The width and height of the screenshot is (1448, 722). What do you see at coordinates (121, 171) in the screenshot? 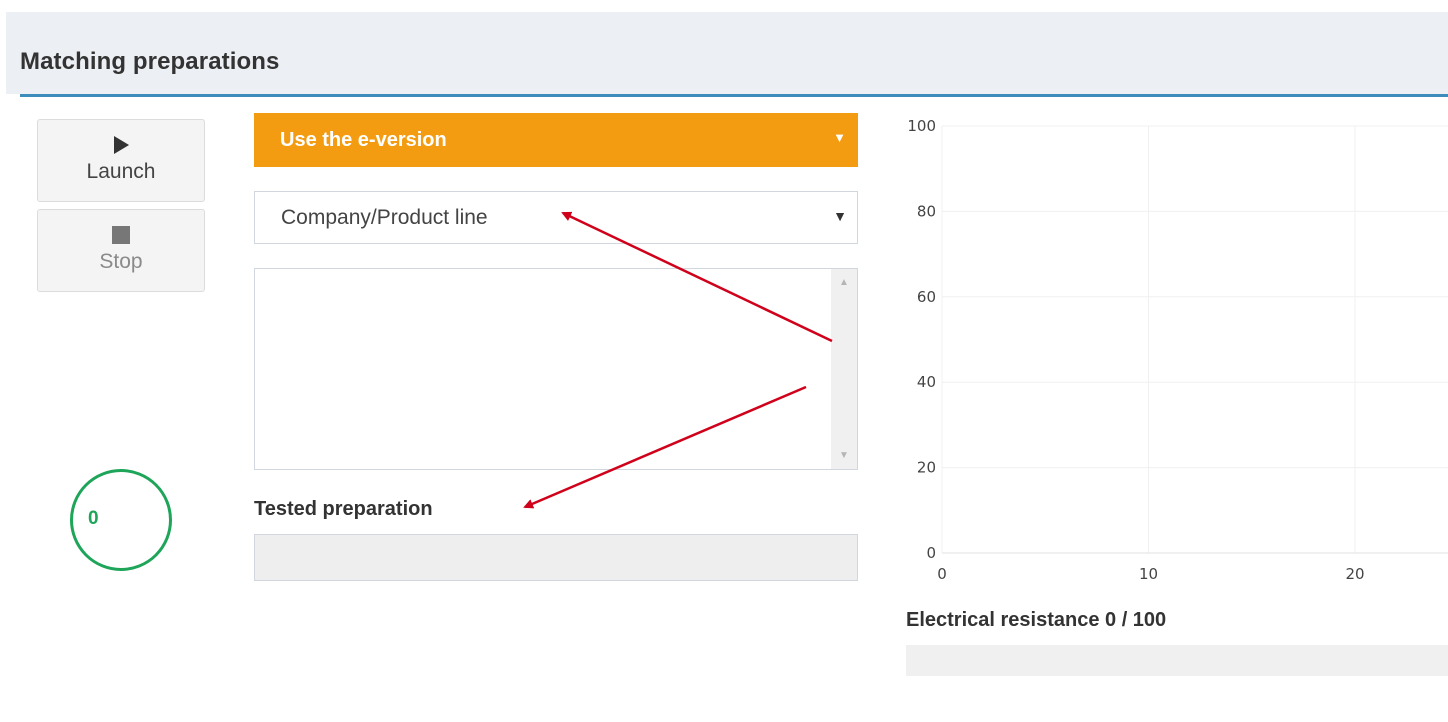
I see `launch-button-label: Launch` at bounding box center [121, 171].